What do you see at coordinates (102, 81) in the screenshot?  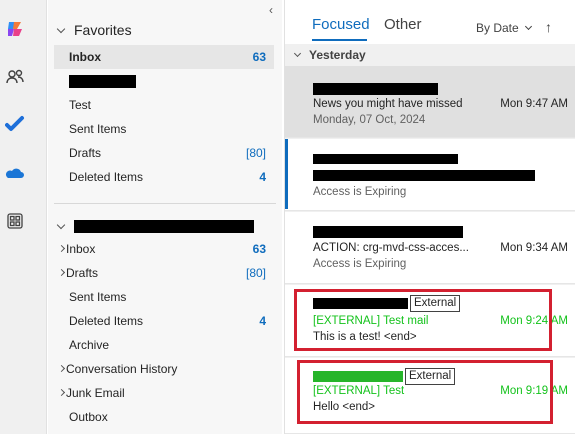 I see `redacted-label` at bounding box center [102, 81].